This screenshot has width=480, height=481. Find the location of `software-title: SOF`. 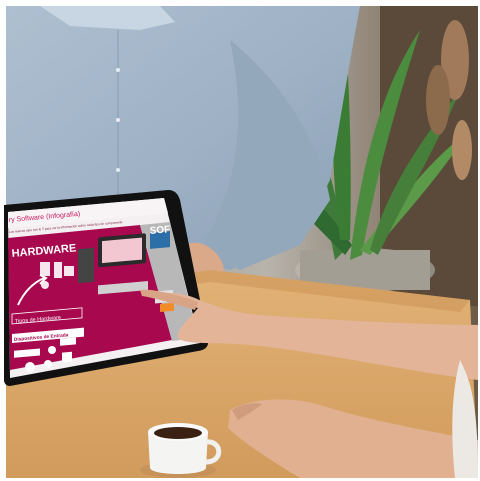

software-title: SOF is located at coordinates (159, 230).